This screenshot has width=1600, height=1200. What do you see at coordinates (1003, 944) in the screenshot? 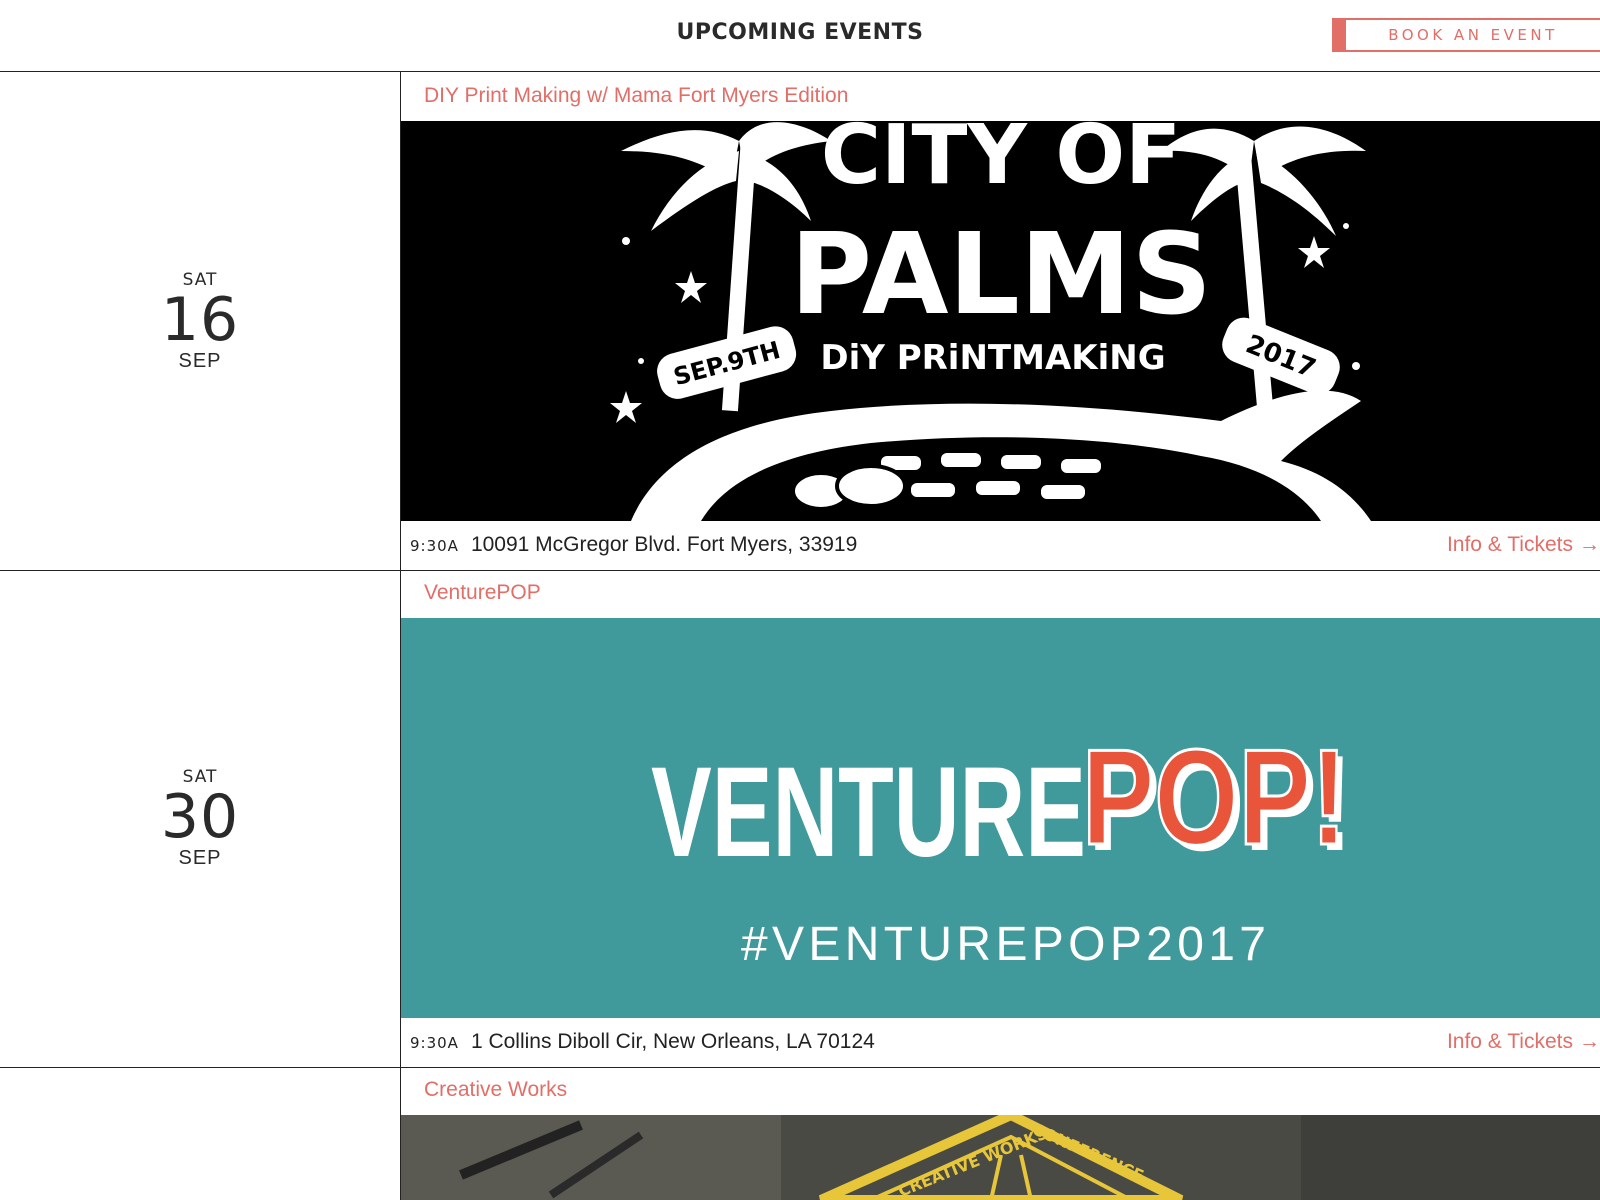
I see `banner-hashtag: #VENTUREPOP2017` at bounding box center [1003, 944].